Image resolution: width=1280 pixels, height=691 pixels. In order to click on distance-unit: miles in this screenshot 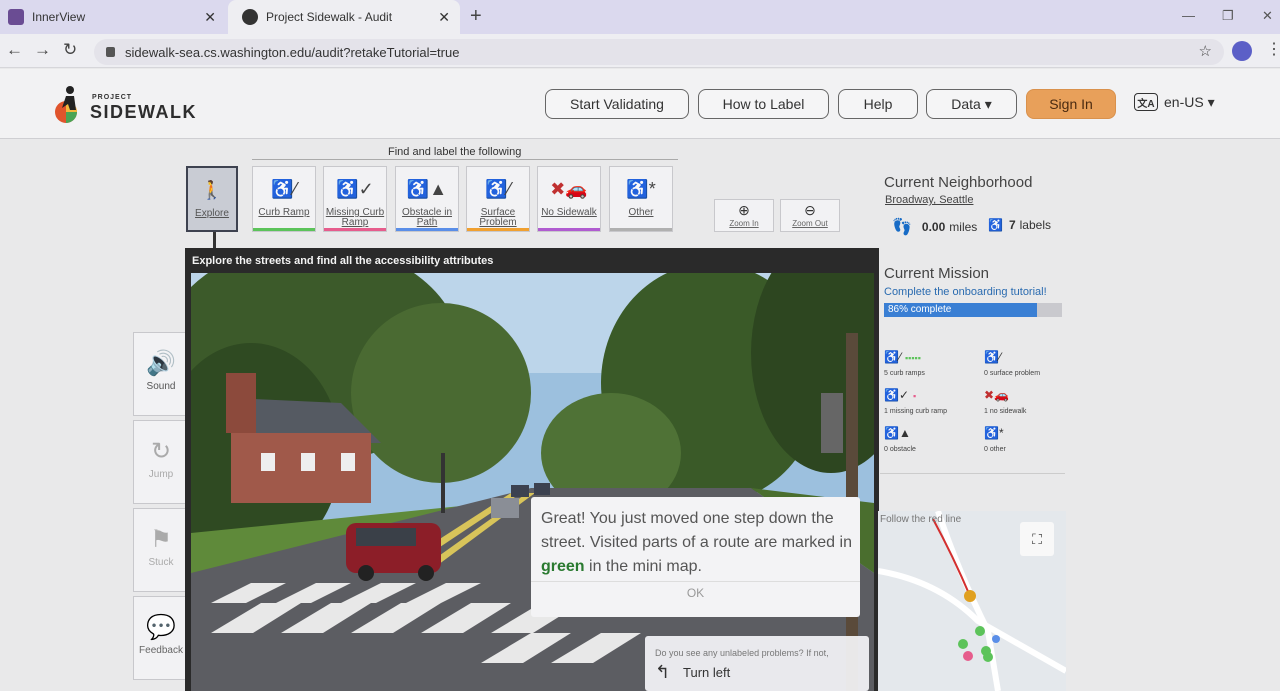, I will do `click(963, 227)`.